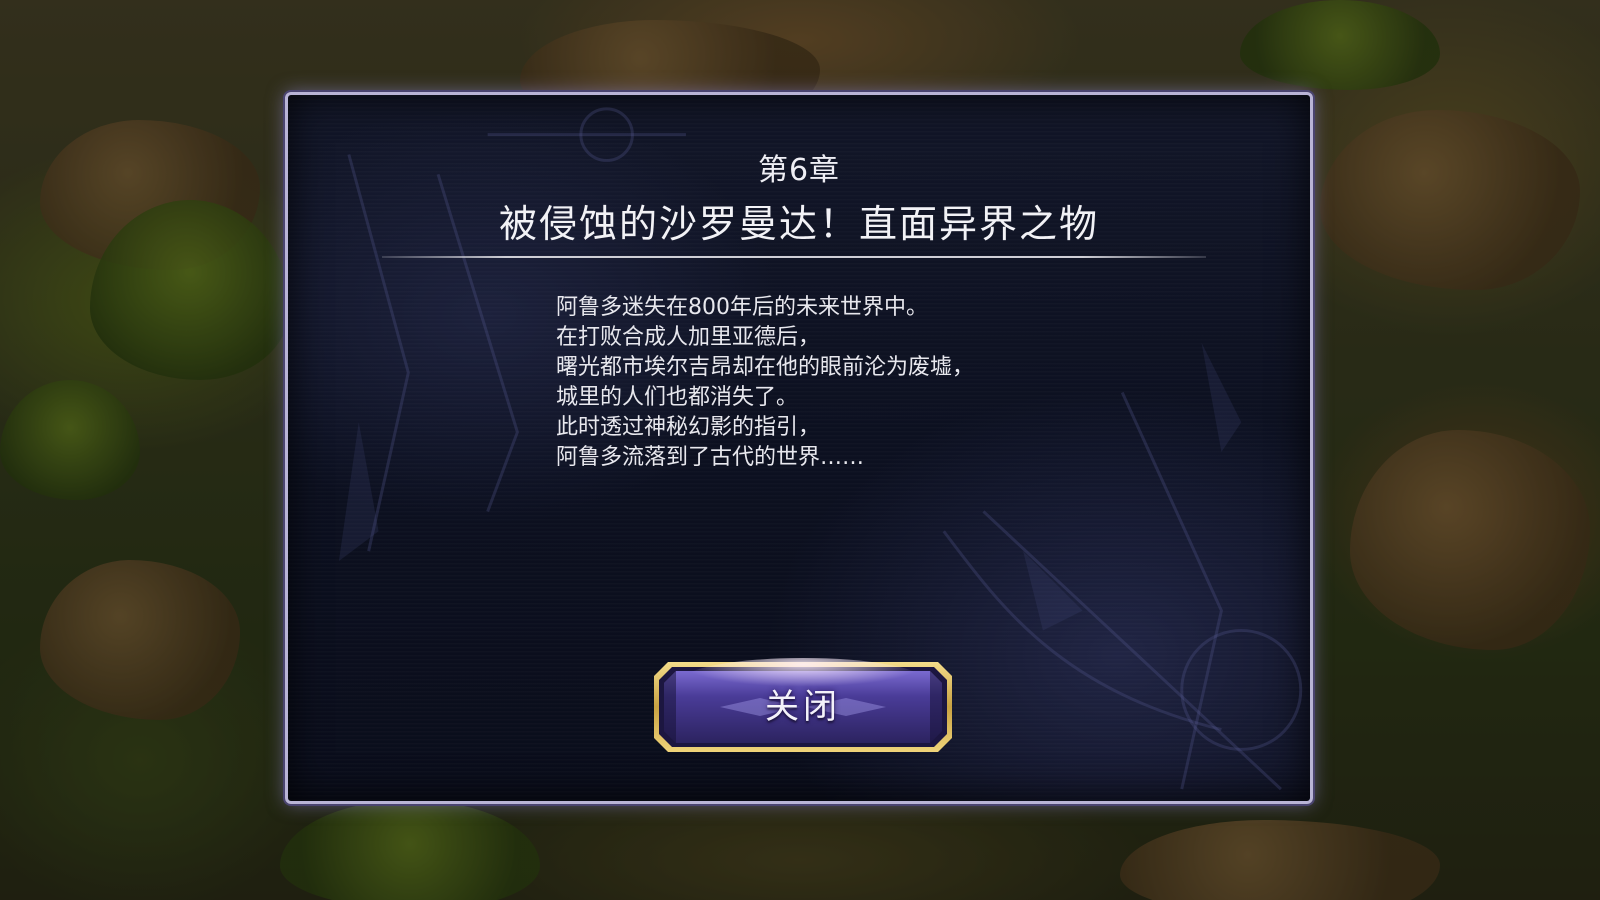 This screenshot has width=1600, height=900. I want to click on title-divider, so click(794, 257).